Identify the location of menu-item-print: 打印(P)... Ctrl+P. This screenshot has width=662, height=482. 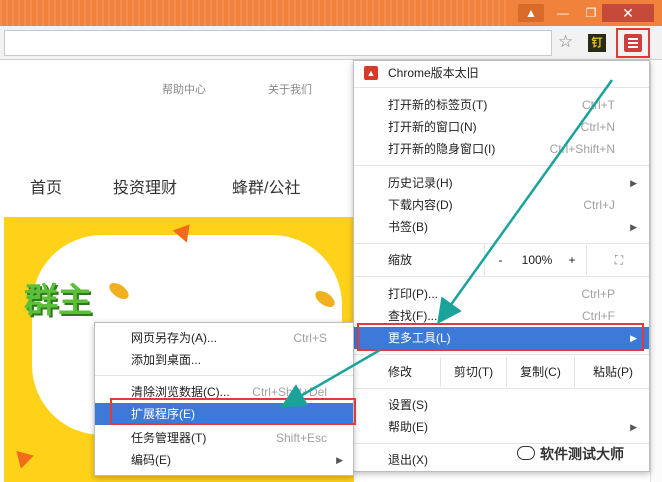
(501, 294).